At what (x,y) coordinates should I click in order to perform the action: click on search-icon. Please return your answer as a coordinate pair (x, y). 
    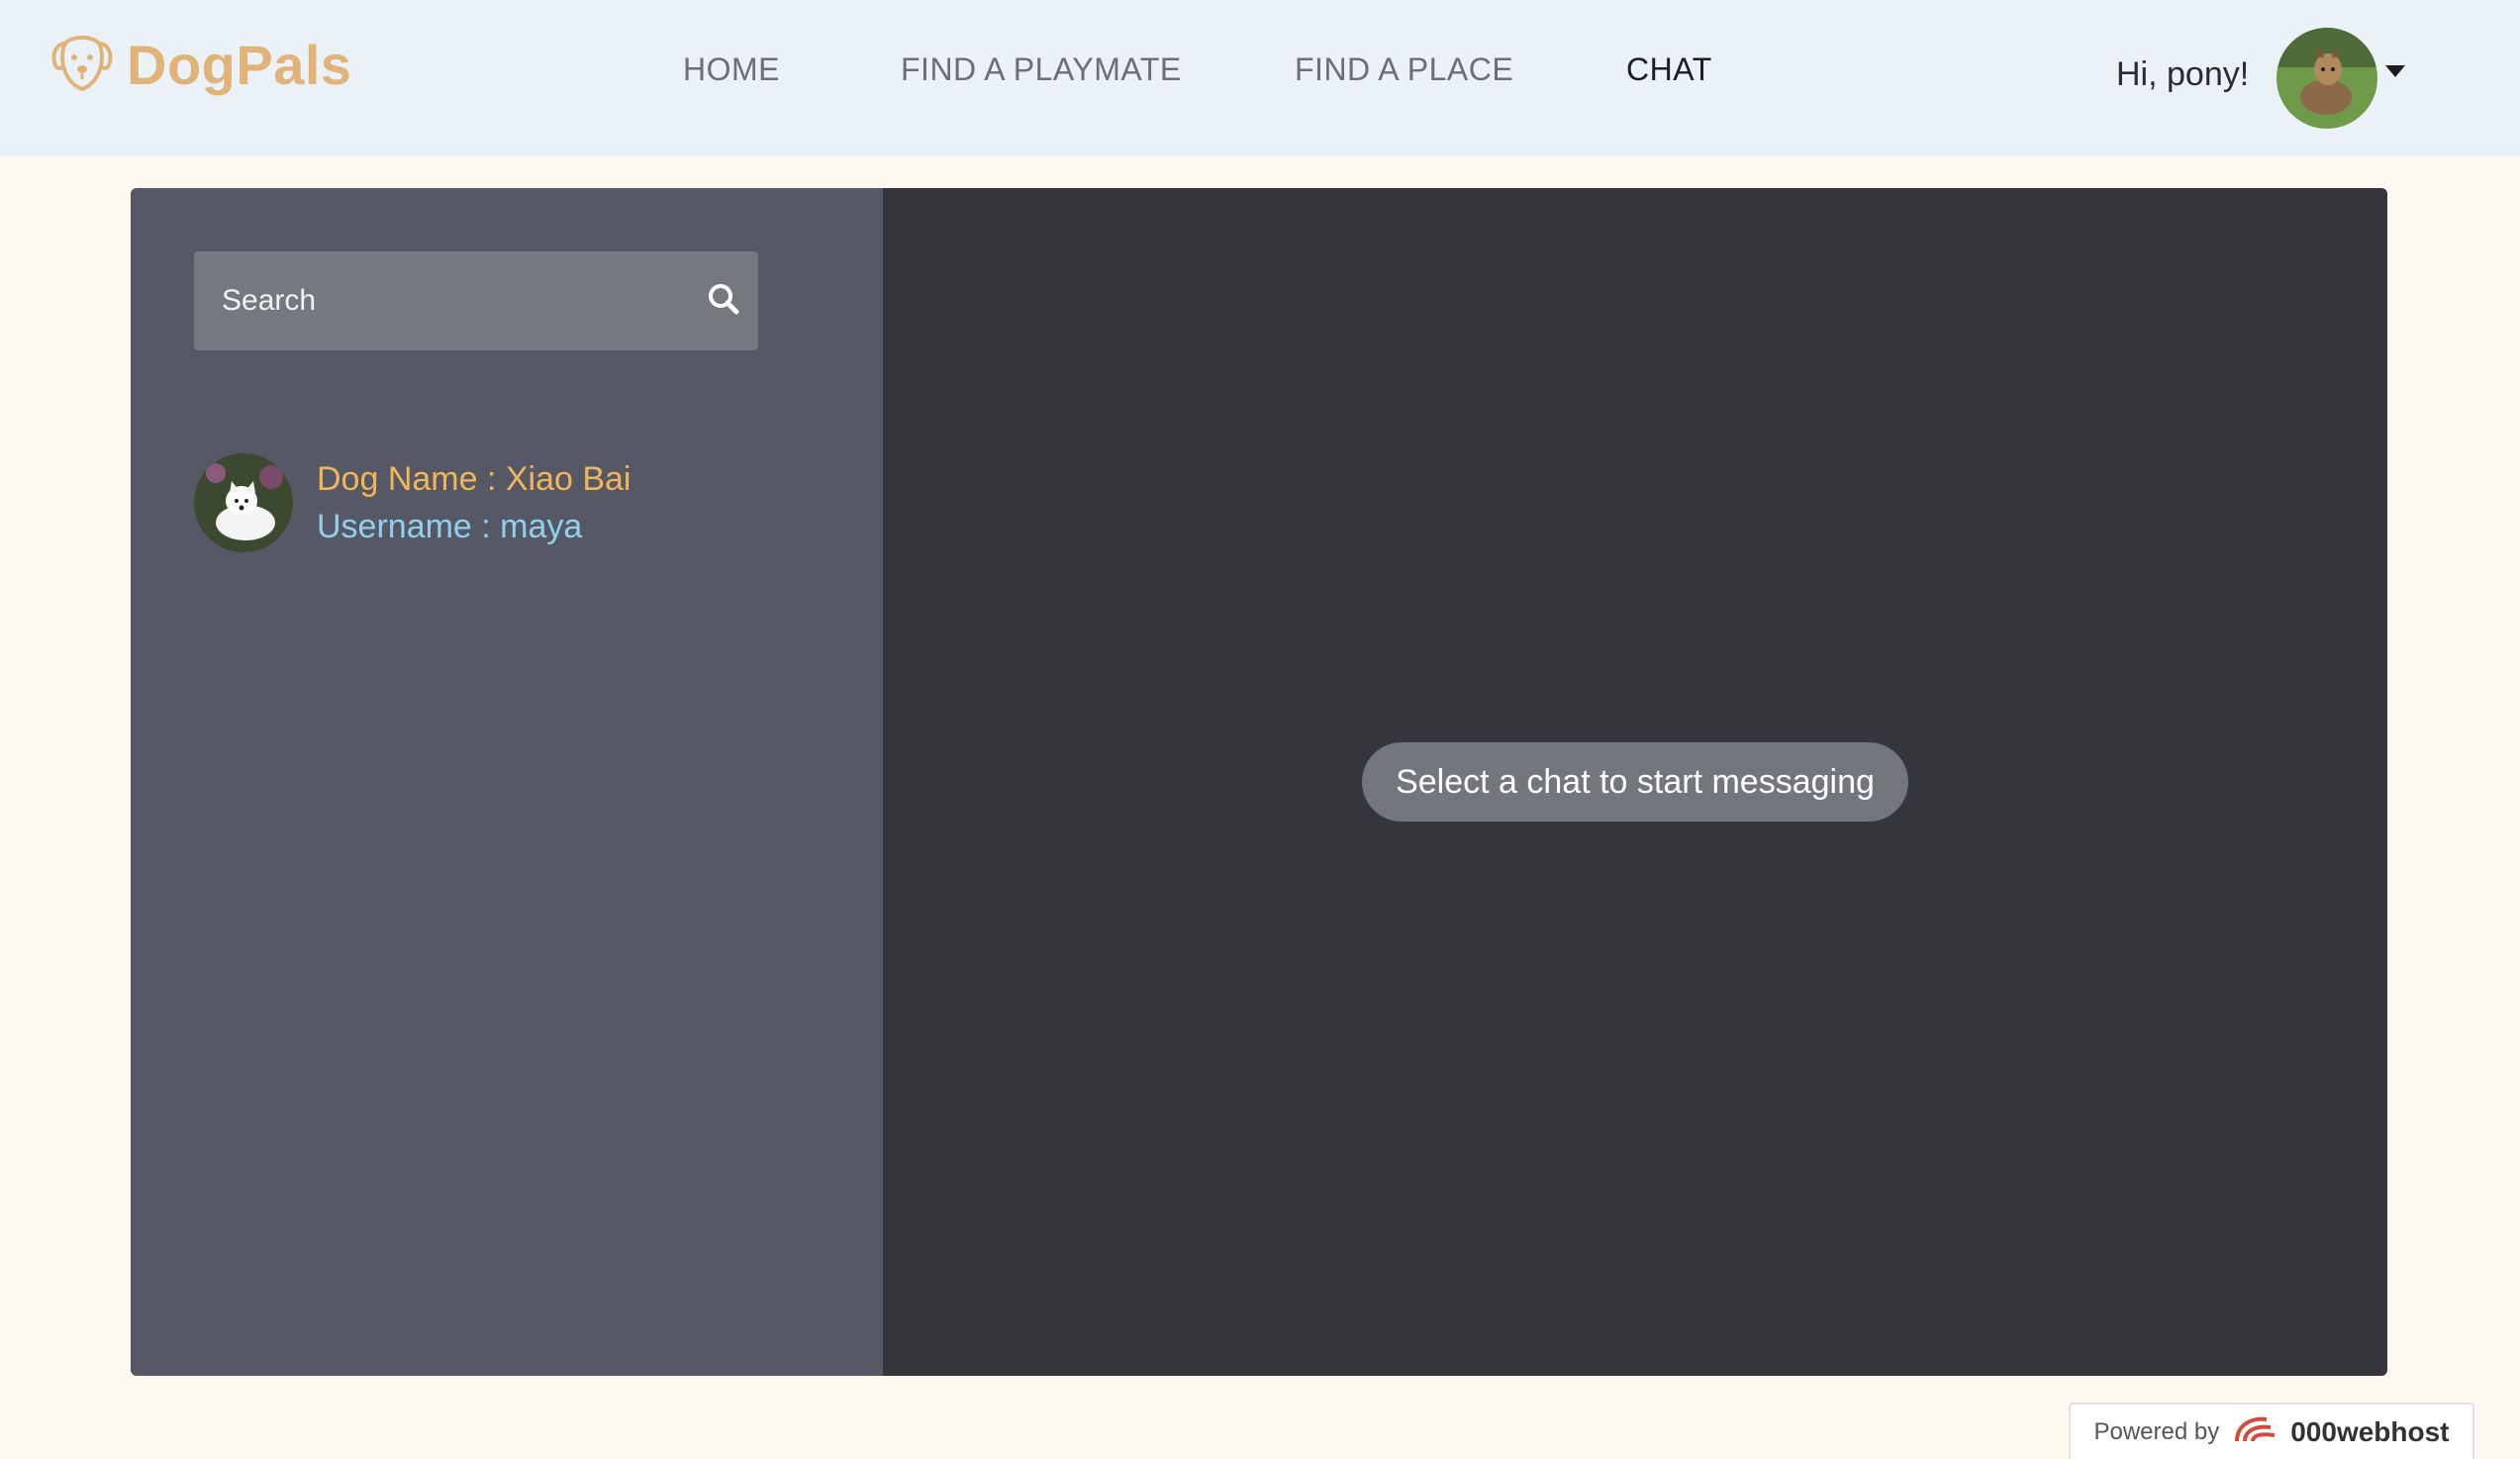
    Looking at the image, I should click on (723, 302).